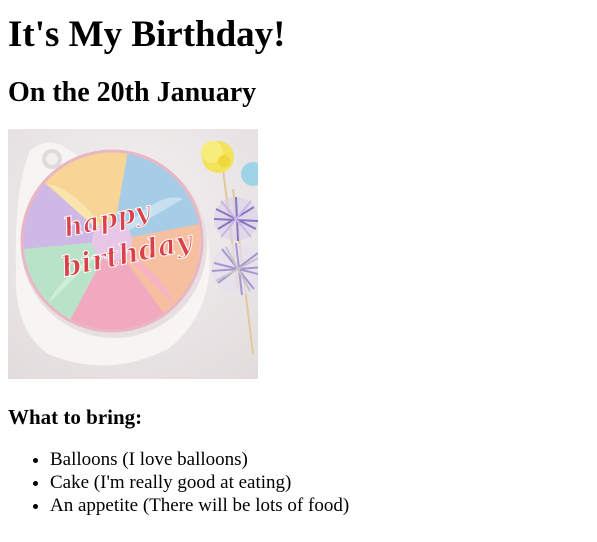  I want to click on list-item: Cake (I'm really good at eating), so click(319, 482).